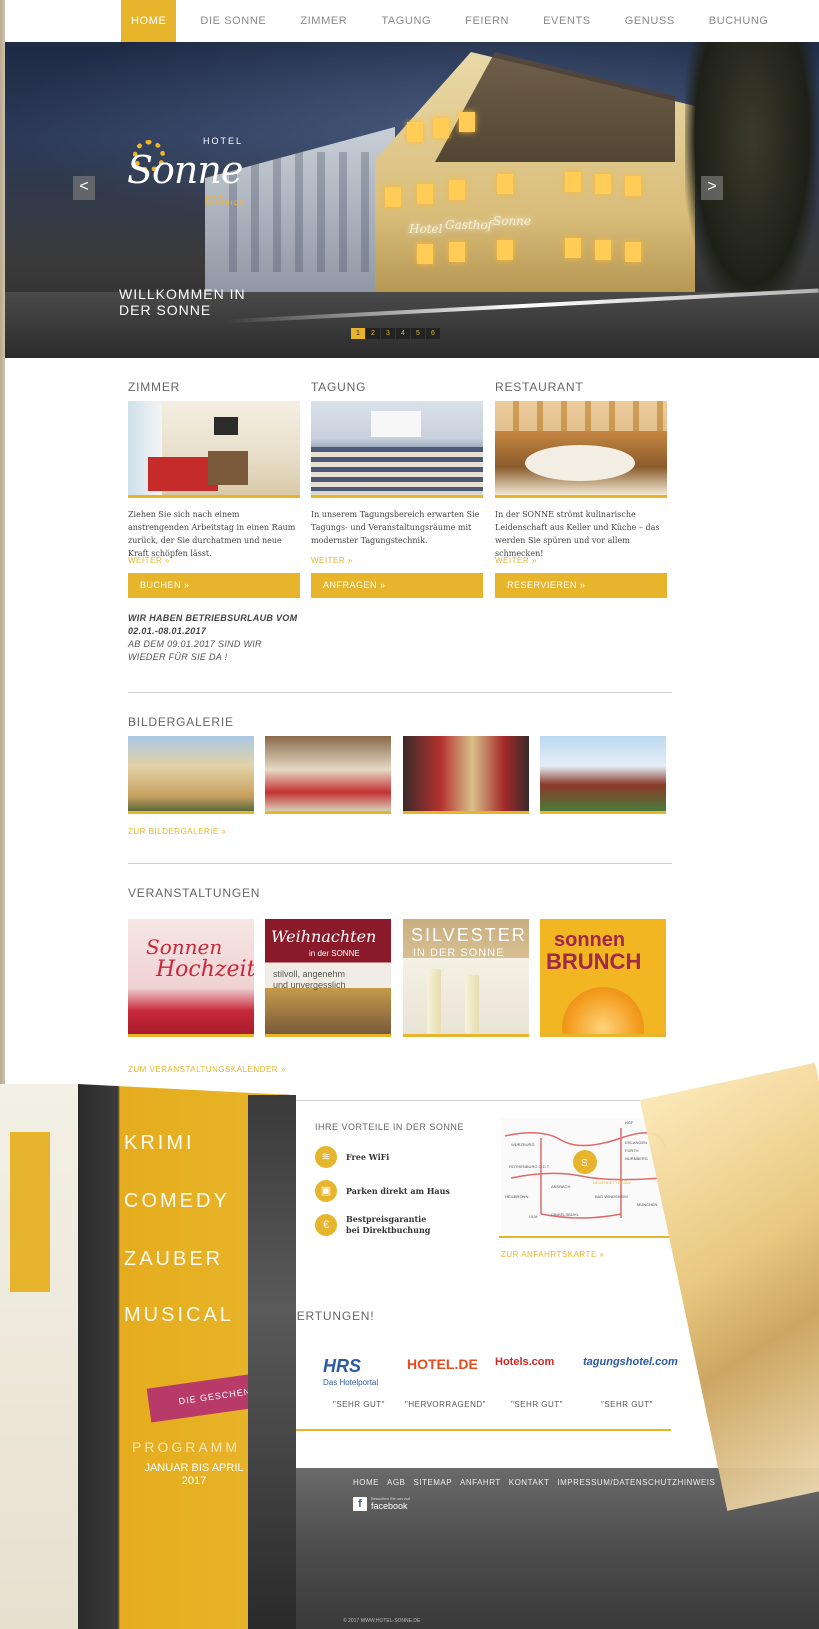  Describe the element at coordinates (529, 1166) in the screenshot. I see `map-label: ROTHENBURG O.D.T.` at that location.